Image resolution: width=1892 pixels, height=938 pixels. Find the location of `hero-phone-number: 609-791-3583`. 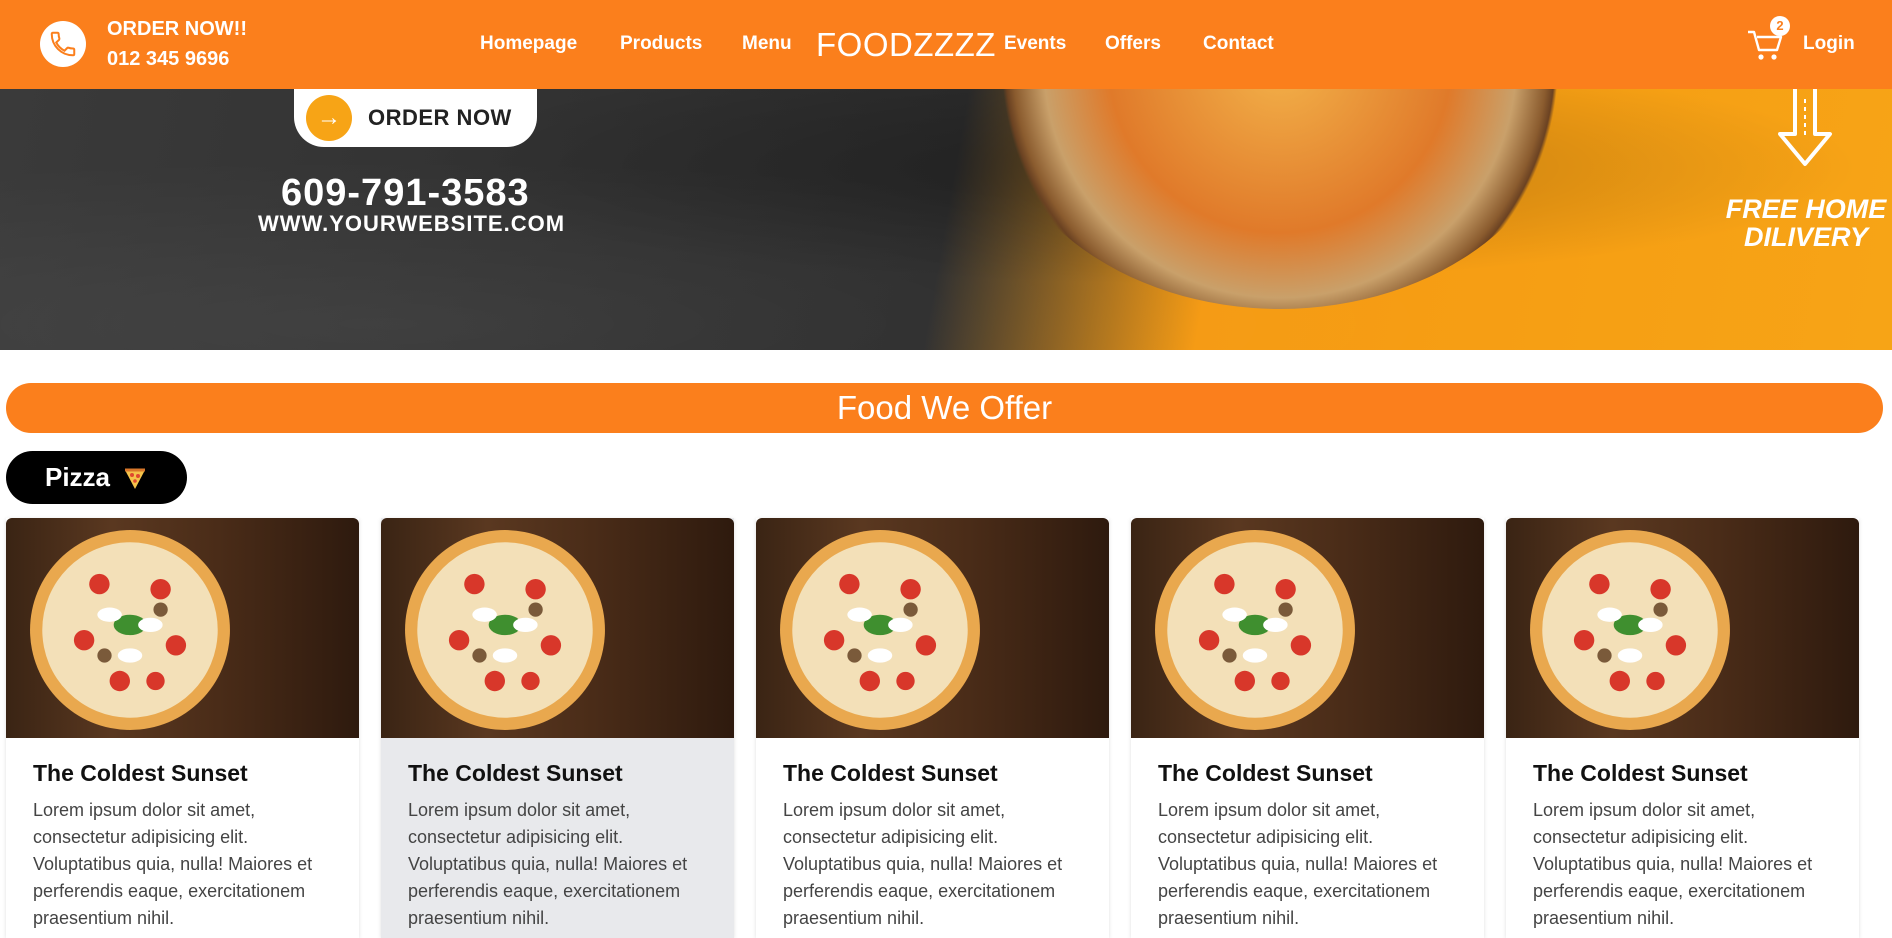

hero-phone-number: 609-791-3583 is located at coordinates (405, 193).